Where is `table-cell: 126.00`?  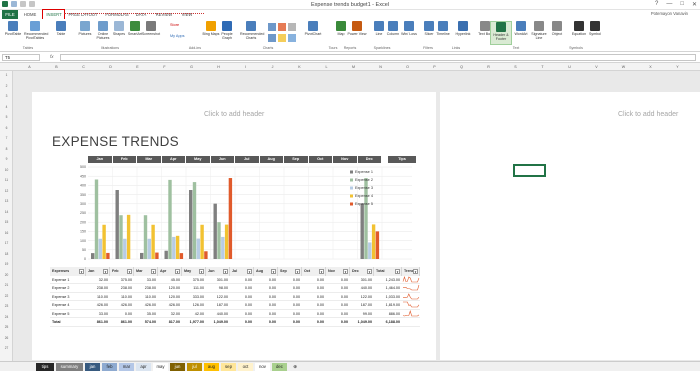
table-cell: 126.00 is located at coordinates (194, 305).